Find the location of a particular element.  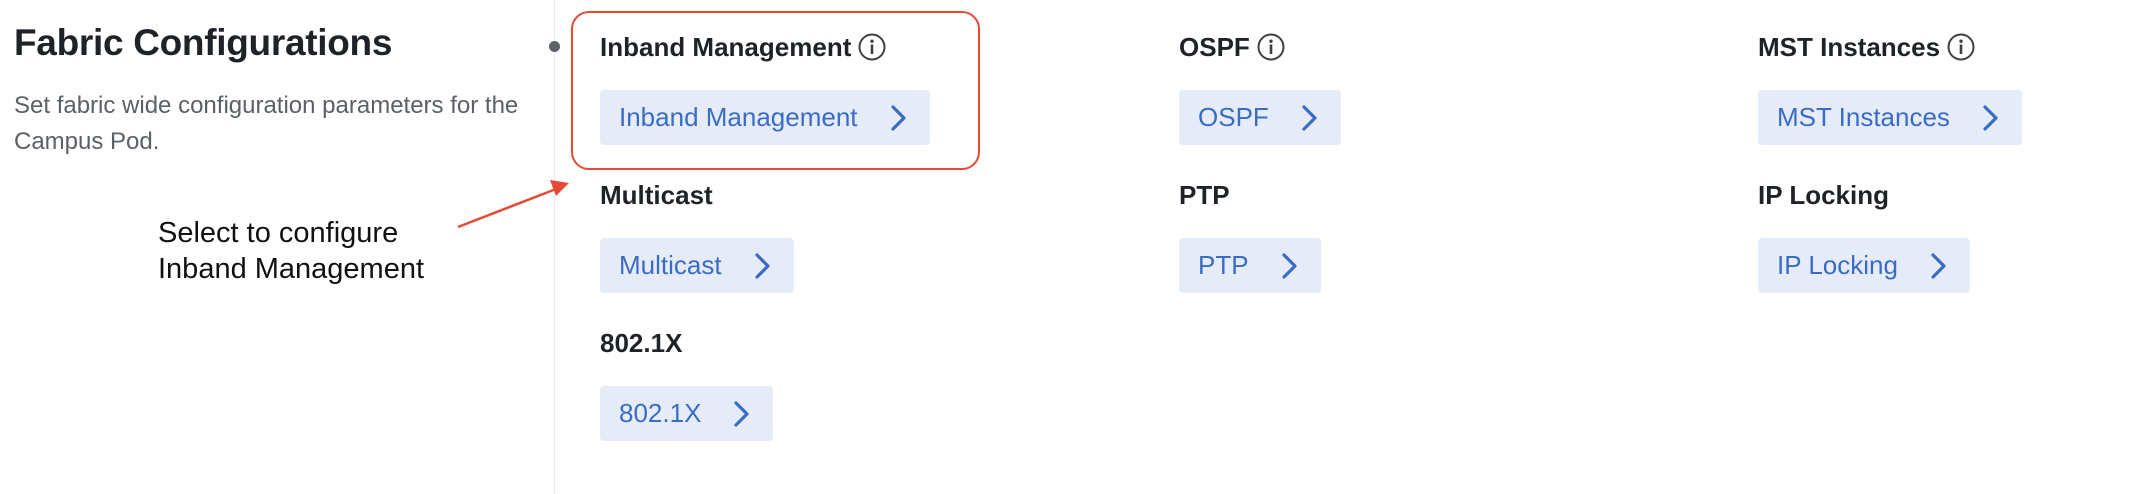

dot1x-button: 802.1X is located at coordinates (687, 413).